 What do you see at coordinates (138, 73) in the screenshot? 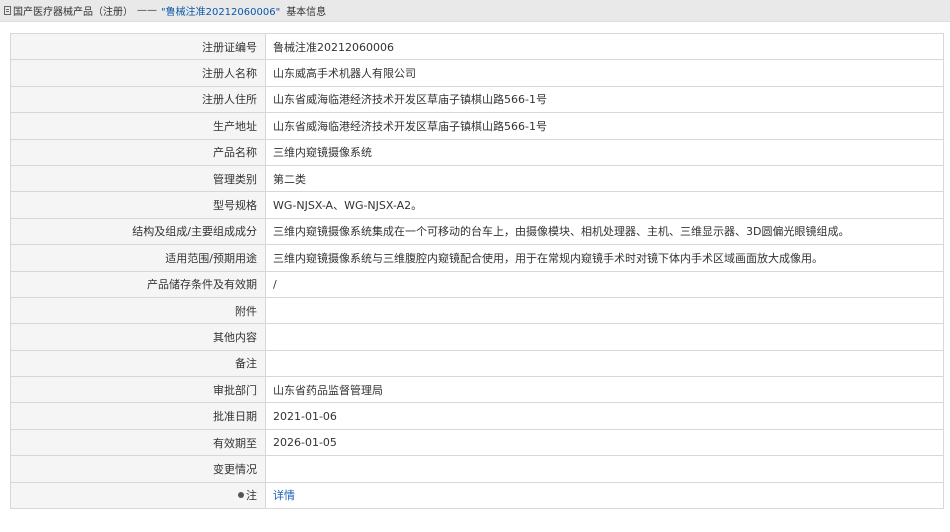
I see `row-label: 注册人名称` at bounding box center [138, 73].